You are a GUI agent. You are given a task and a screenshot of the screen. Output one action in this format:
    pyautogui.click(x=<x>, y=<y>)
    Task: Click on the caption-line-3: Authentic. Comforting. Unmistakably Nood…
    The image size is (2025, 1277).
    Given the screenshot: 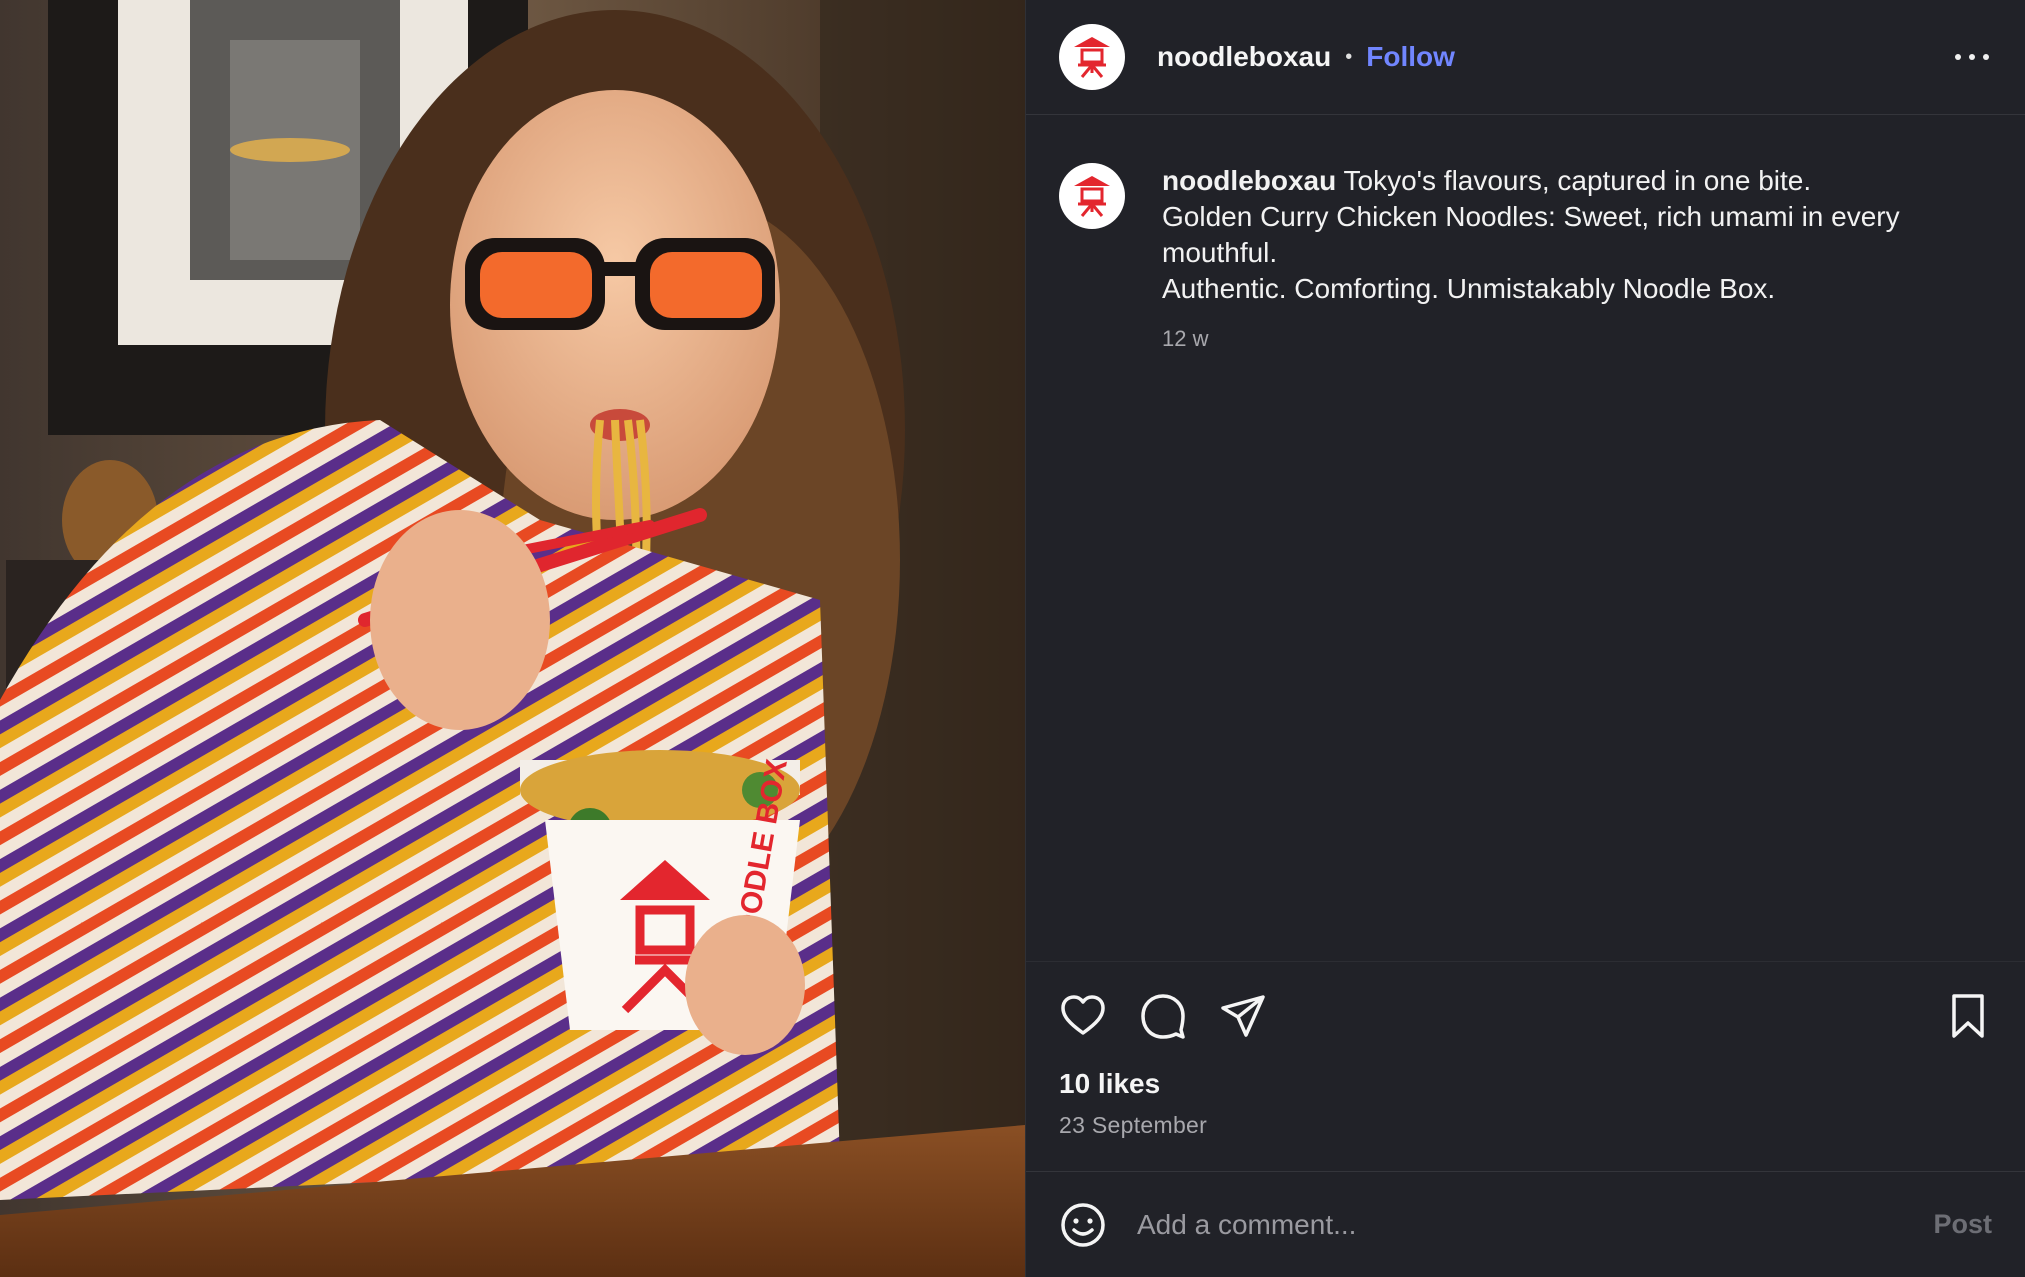 What is the action you would take?
    pyautogui.click(x=1469, y=288)
    